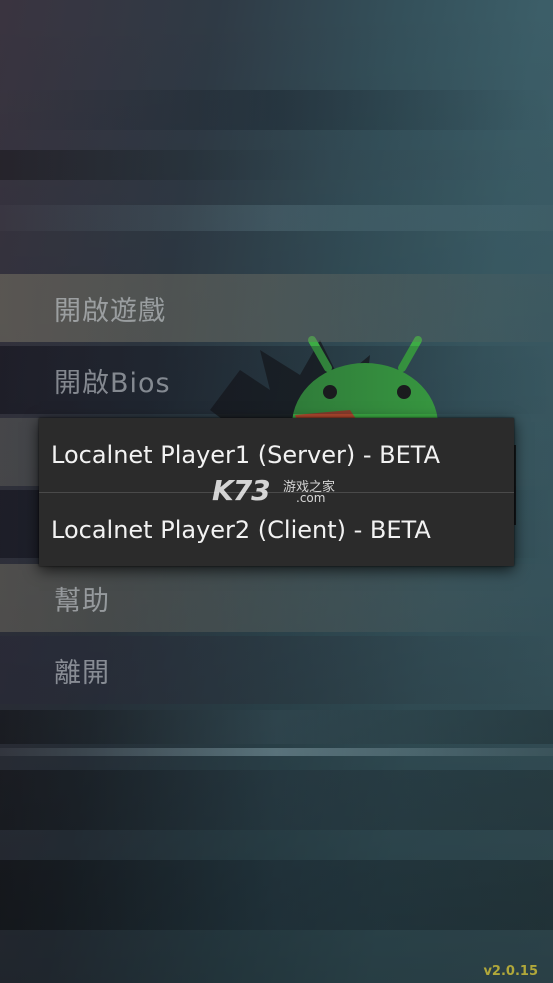 The width and height of the screenshot is (553, 983). I want to click on localnet-player1-server-option: Localnet Player1 (Server) - BETA, so click(276, 455).